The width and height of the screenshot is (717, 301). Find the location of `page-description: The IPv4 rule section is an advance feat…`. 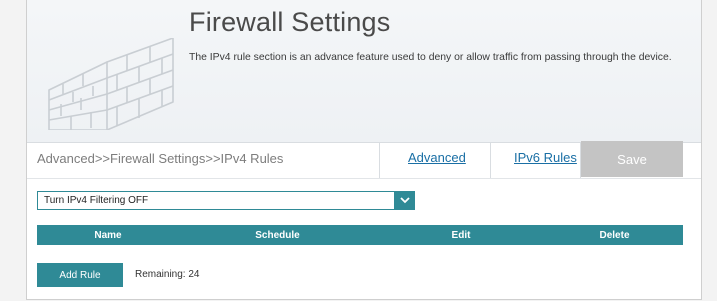

page-description: The IPv4 rule section is an advance feat… is located at coordinates (430, 57).